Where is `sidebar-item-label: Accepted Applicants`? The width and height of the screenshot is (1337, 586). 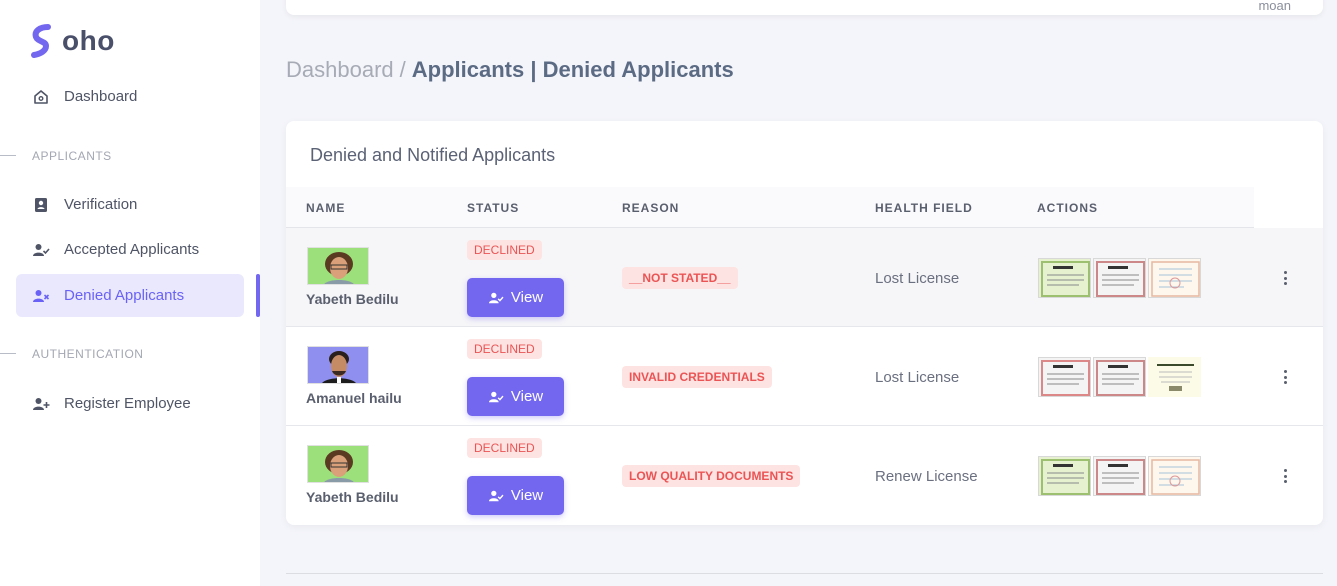 sidebar-item-label: Accepted Applicants is located at coordinates (132, 249).